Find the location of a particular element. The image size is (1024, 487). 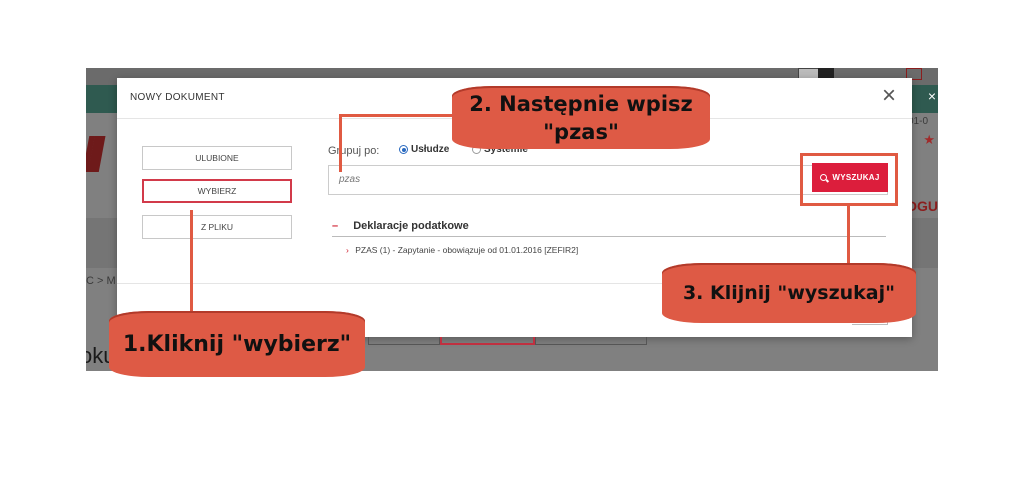

favorite-star-icon: ★ is located at coordinates (929, 140).